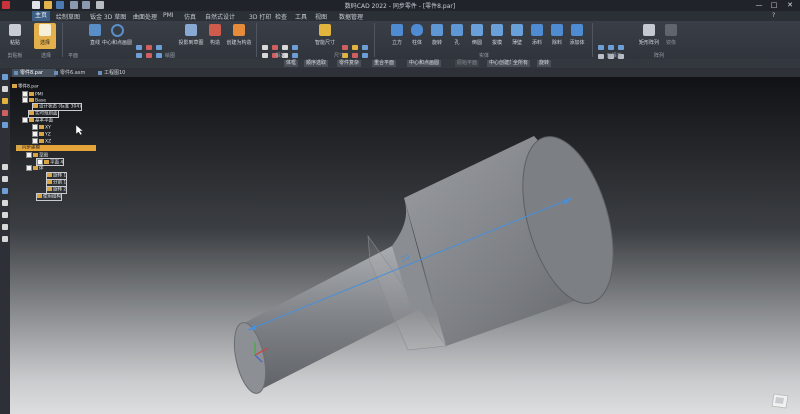 Image resolution: width=800 pixels, height=414 pixels. Describe the element at coordinates (365, 47) in the screenshot. I see `hole-dim-icon` at that location.